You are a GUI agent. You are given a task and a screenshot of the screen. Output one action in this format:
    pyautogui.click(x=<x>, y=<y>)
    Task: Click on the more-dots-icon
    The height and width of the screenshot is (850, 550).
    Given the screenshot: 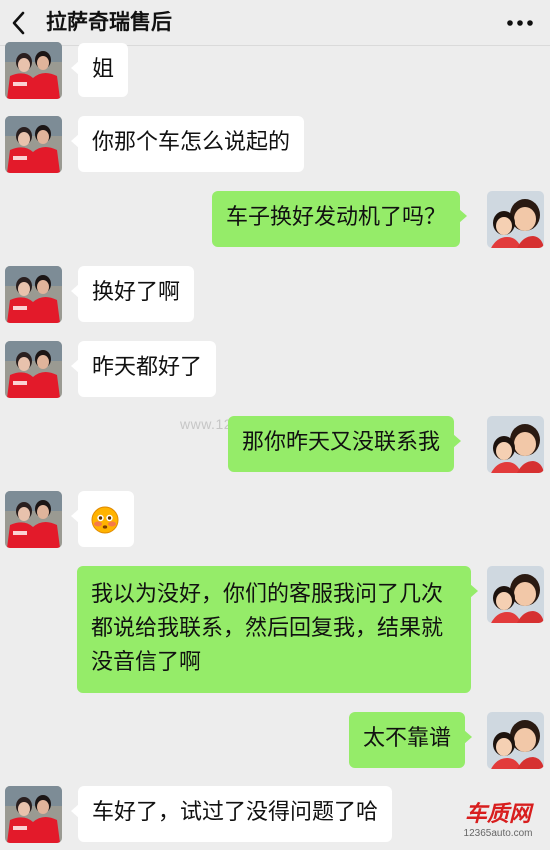 What is the action you would take?
    pyautogui.click(x=520, y=23)
    